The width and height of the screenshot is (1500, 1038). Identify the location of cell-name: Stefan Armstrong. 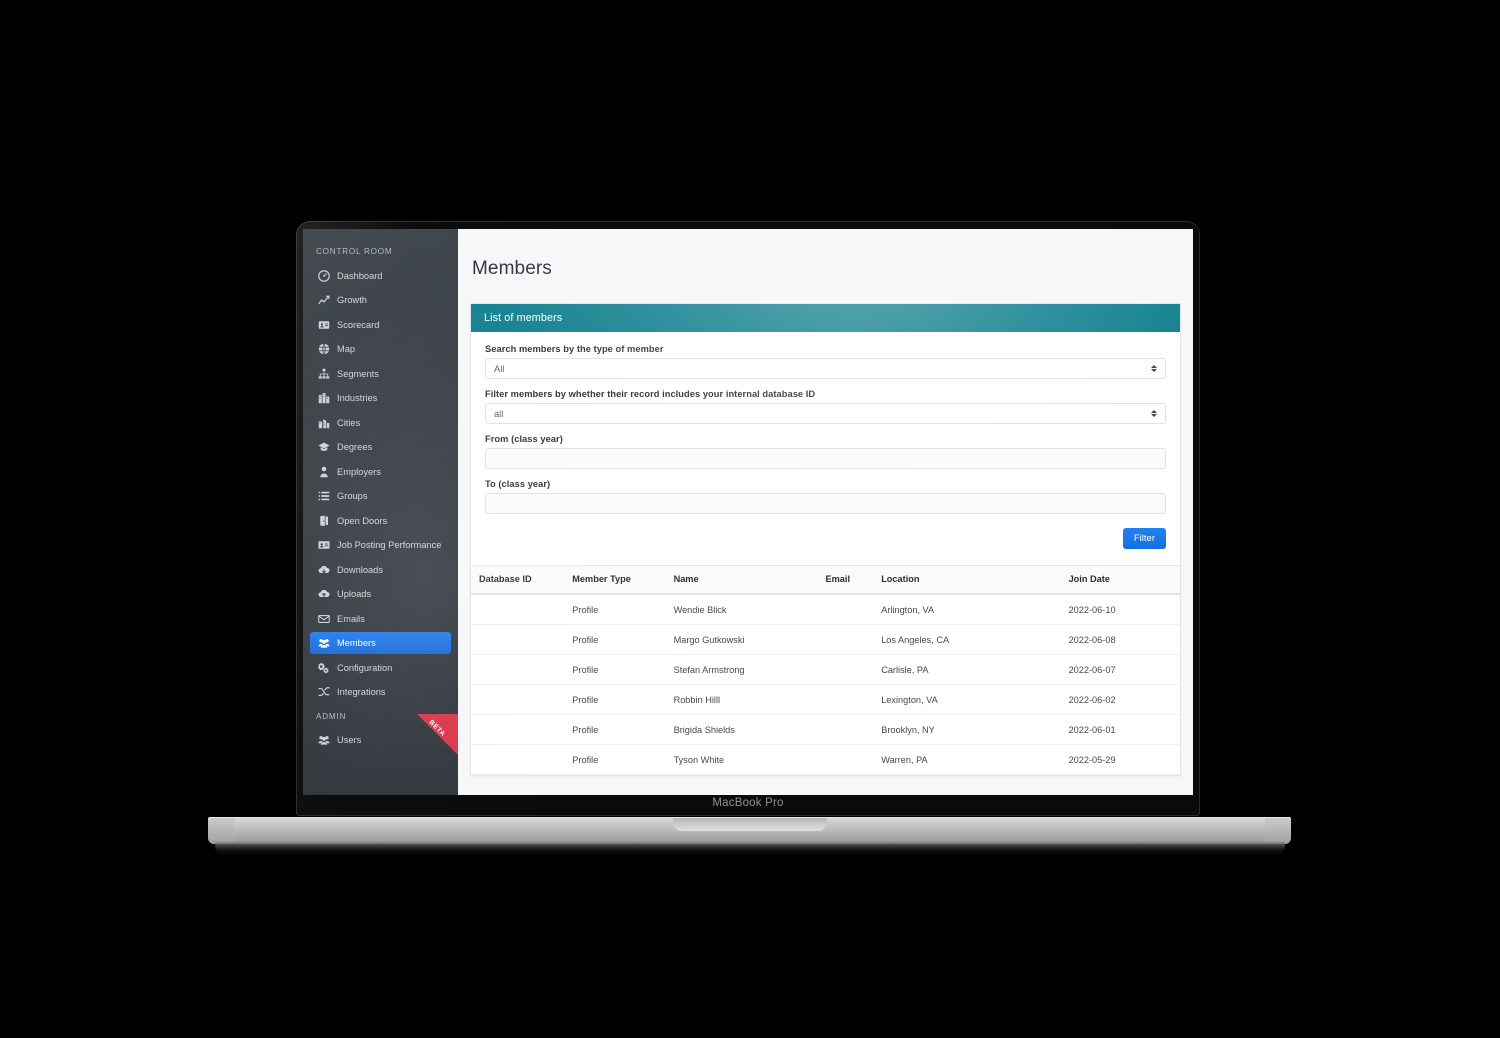
(749, 670).